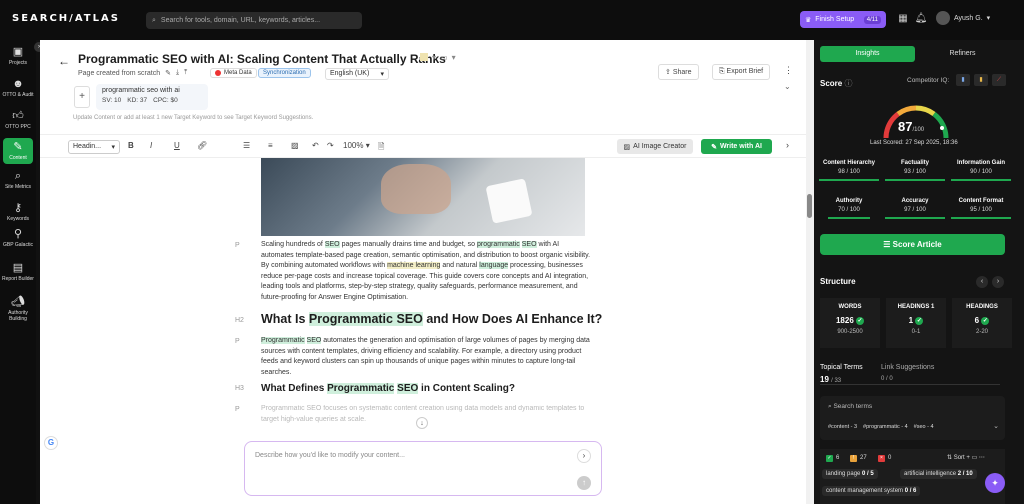 This screenshot has height=504, width=1024. What do you see at coordinates (829, 458) in the screenshot?
I see `check-filter-icon: ✓` at bounding box center [829, 458].